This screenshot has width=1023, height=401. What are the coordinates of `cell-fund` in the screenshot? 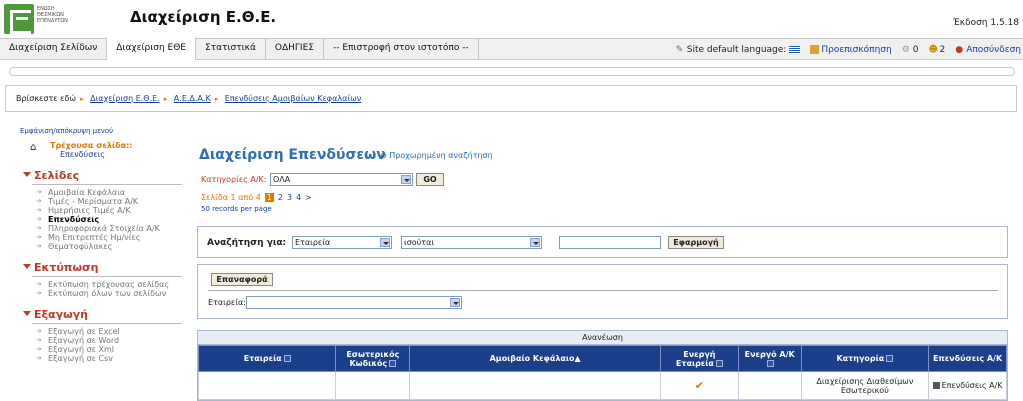 It's located at (535, 385).